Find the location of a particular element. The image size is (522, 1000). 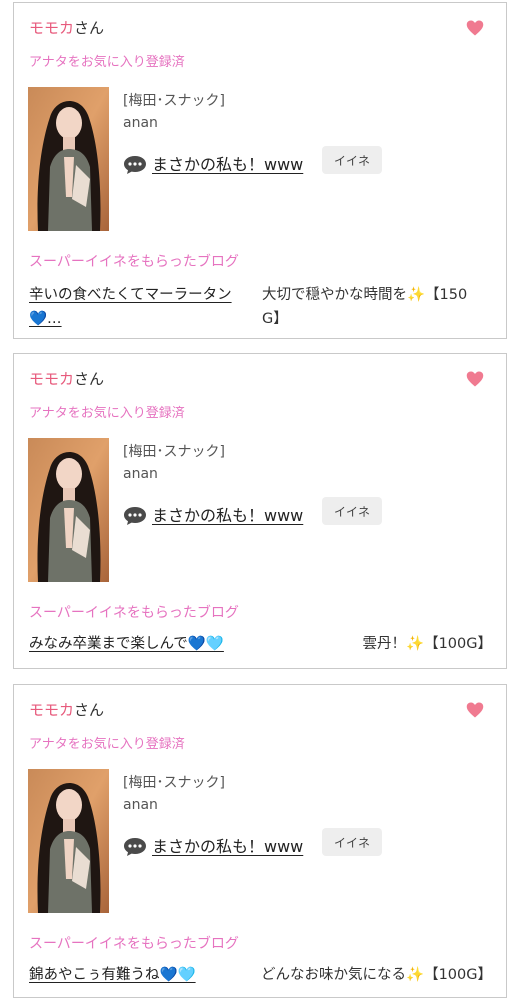

blog-title-link: 錦あやこぅ有難うね💙🩵 is located at coordinates (112, 975).